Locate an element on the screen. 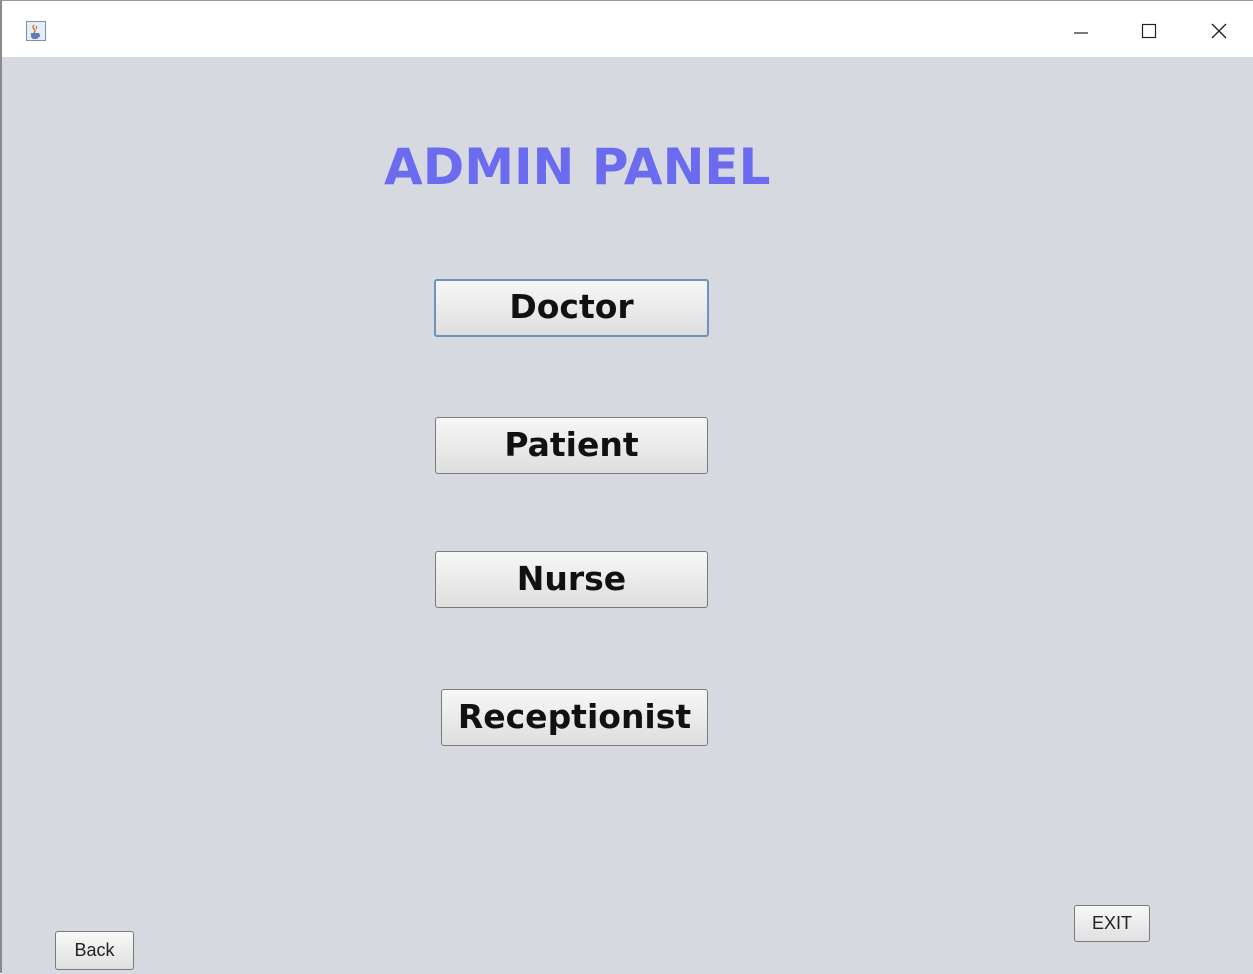 This screenshot has height=974, width=1253. minimize-button is located at coordinates (1081, 31).